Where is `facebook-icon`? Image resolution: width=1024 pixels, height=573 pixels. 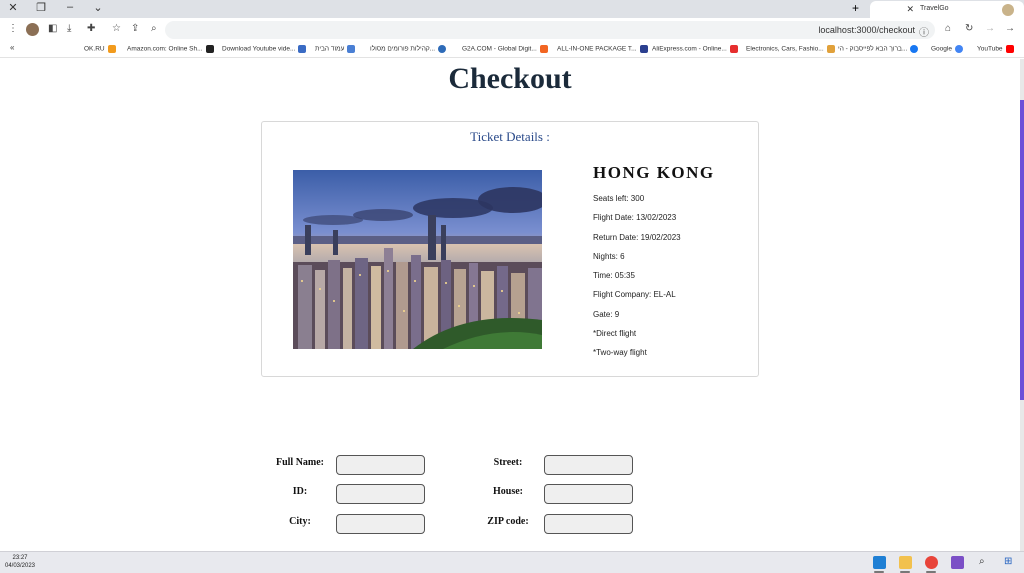 facebook-icon is located at coordinates (914, 49).